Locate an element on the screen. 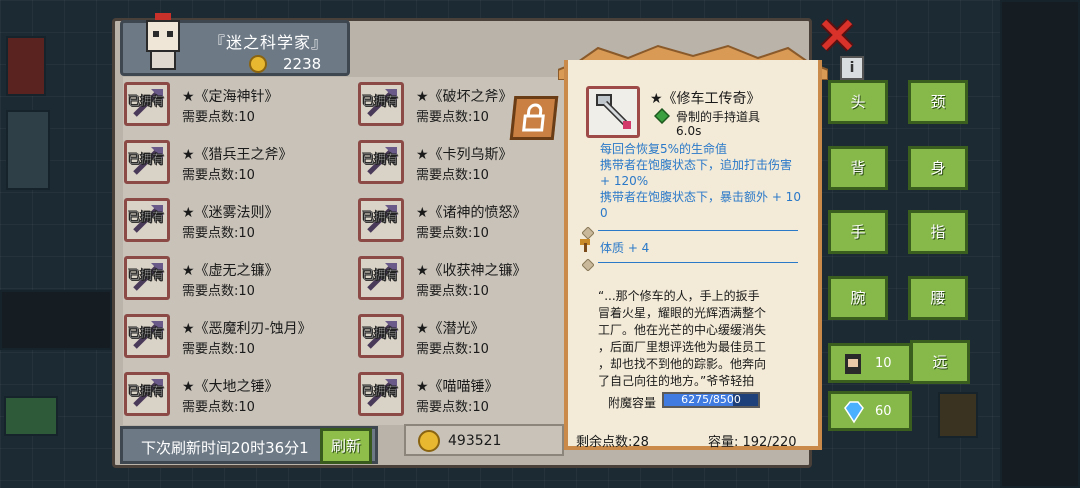 This screenshot has width=1080, height=488. background-wall is located at coordinates (1040, 244).